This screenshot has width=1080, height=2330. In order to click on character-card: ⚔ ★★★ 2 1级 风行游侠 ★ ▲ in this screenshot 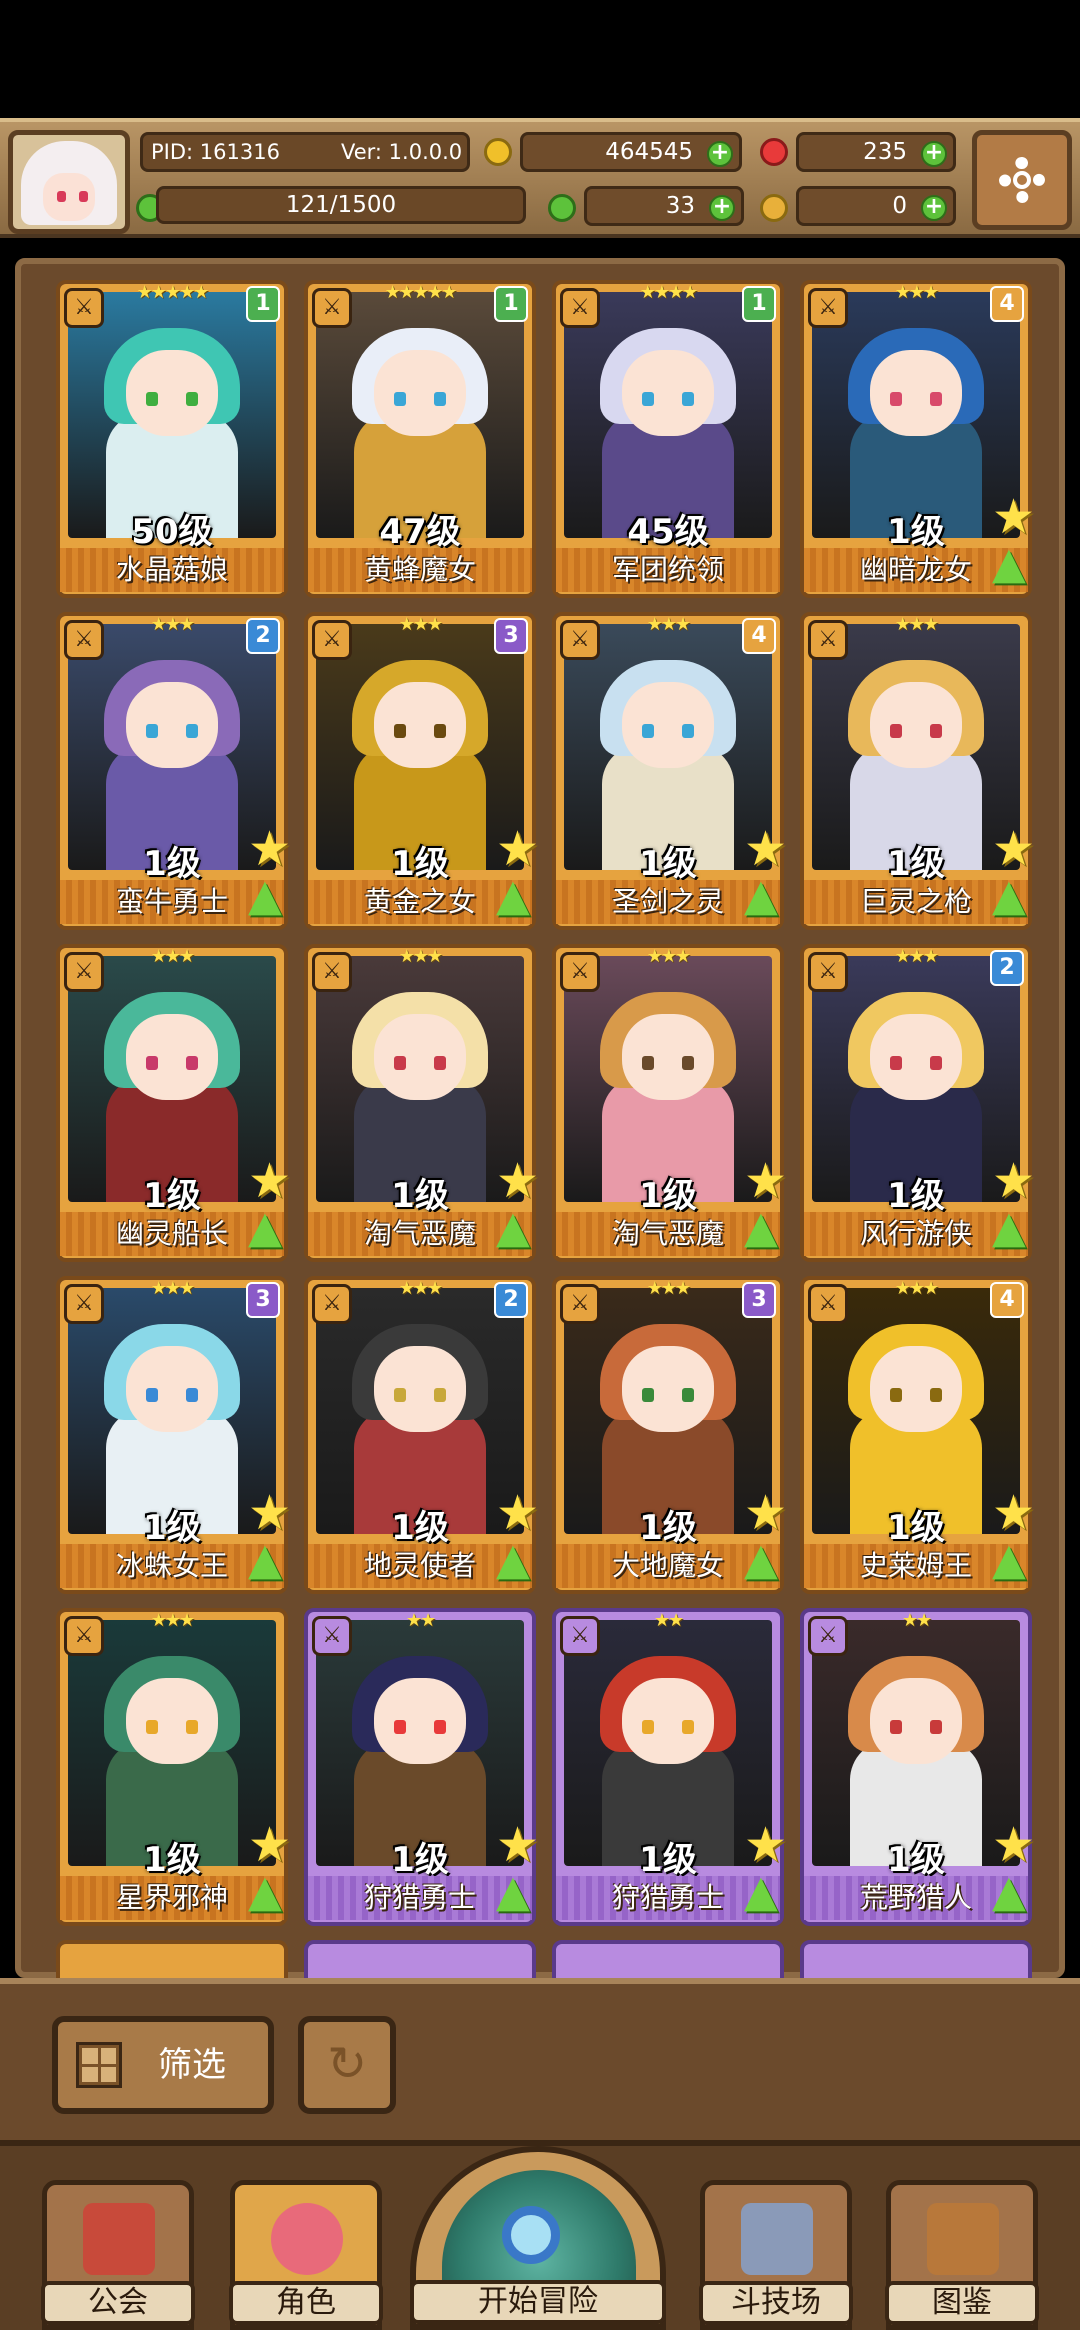, I will do `click(917, 1103)`.